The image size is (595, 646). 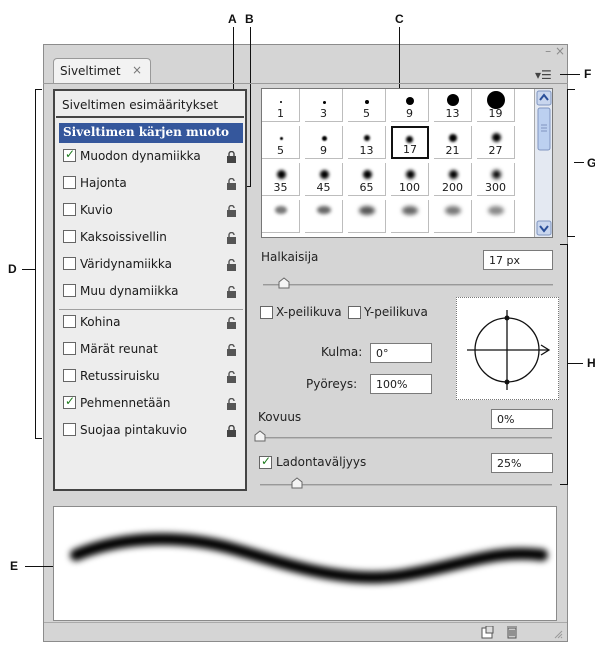 What do you see at coordinates (151, 379) in the screenshot?
I see `list-item-airbrush: Retussiruisku` at bounding box center [151, 379].